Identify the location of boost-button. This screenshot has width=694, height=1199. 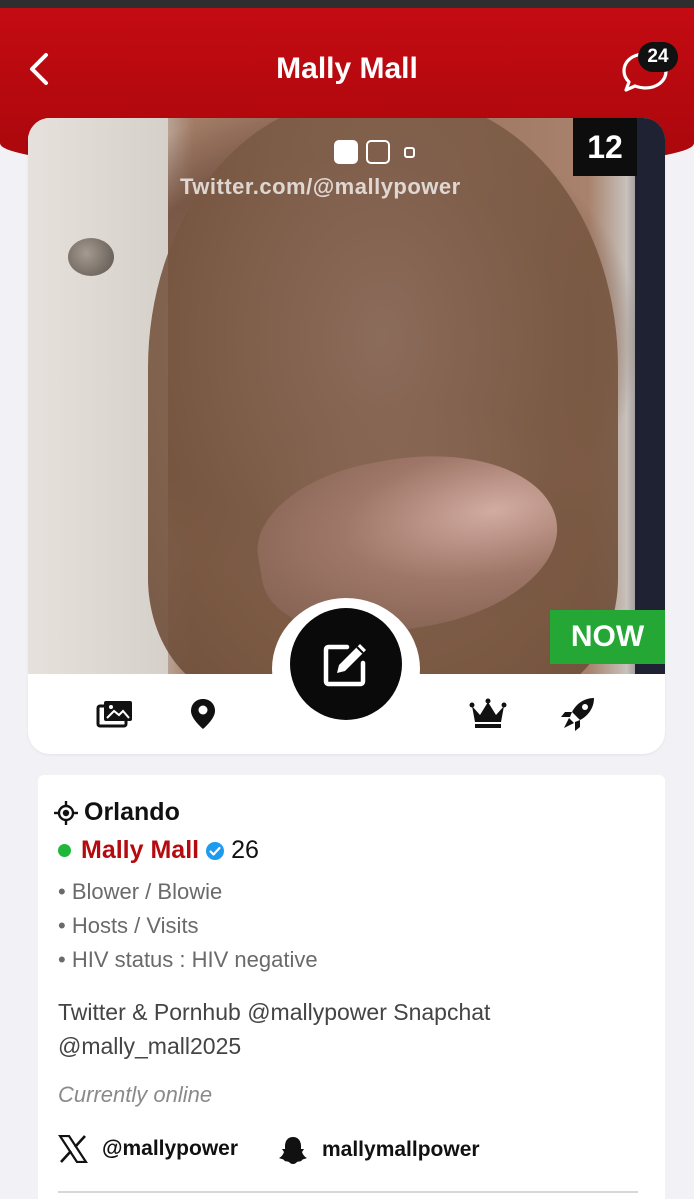
(578, 714).